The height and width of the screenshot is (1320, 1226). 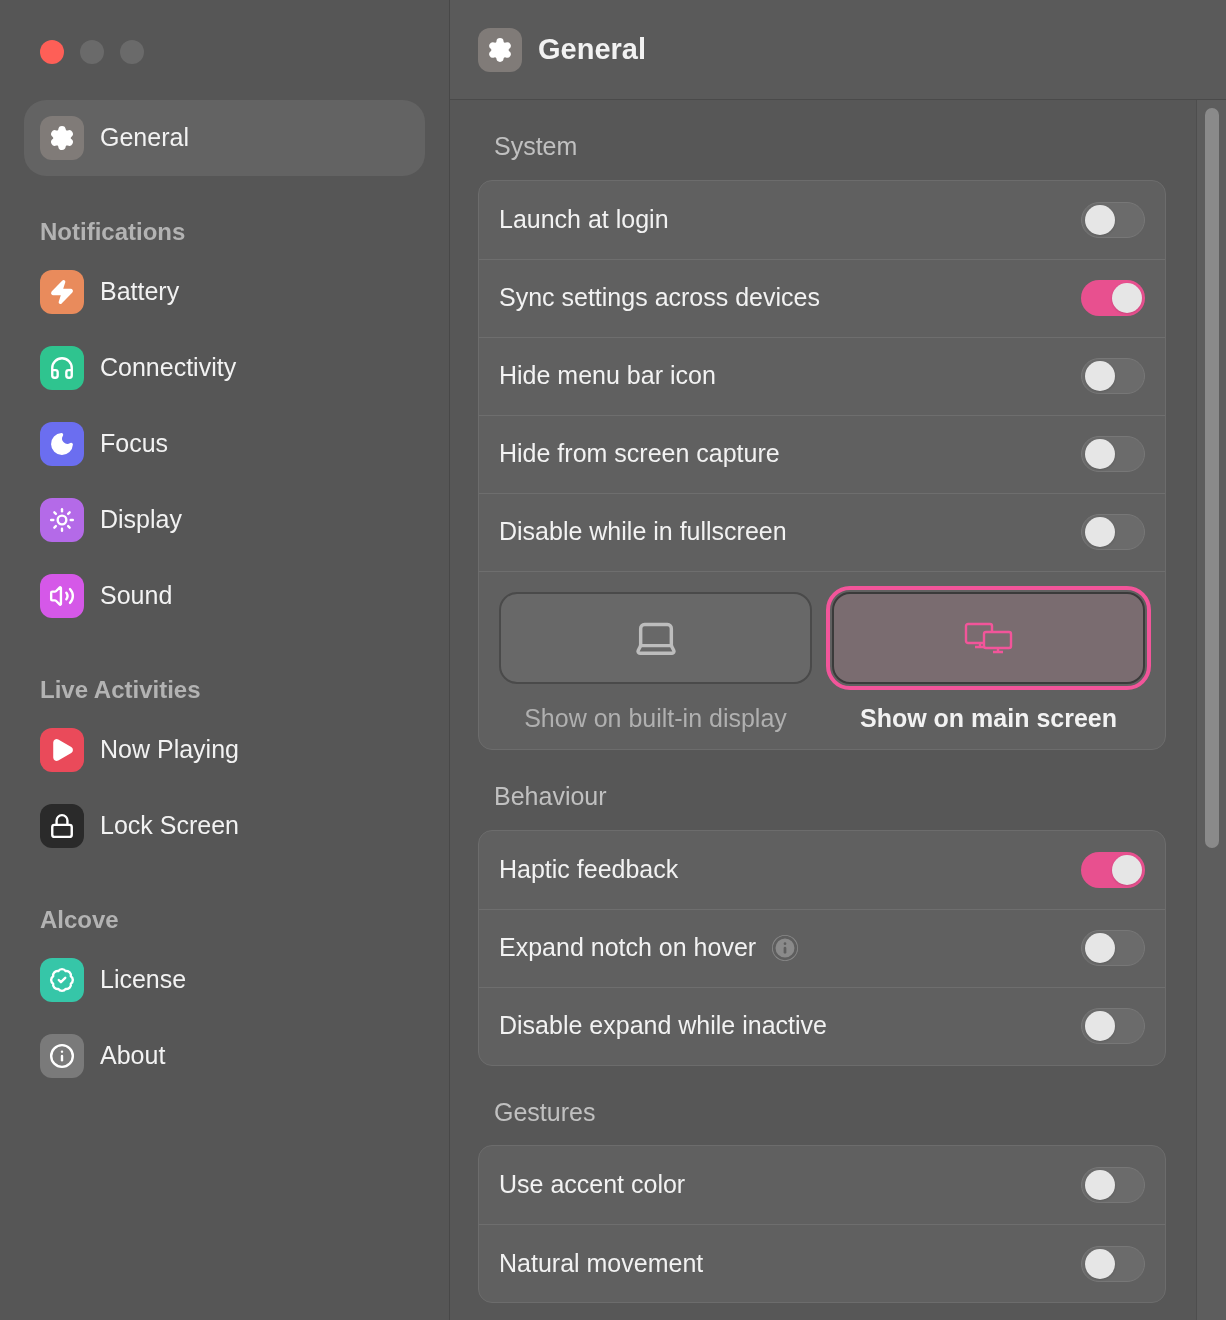 What do you see at coordinates (224, 596) in the screenshot?
I see `sidebar-item: Sound` at bounding box center [224, 596].